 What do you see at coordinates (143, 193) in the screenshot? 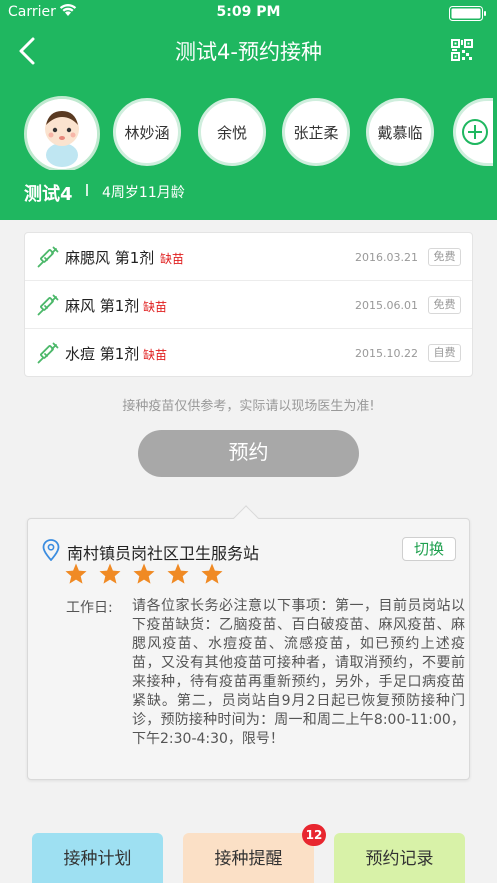
I see `current-child-age: 4周岁11月龄` at bounding box center [143, 193].